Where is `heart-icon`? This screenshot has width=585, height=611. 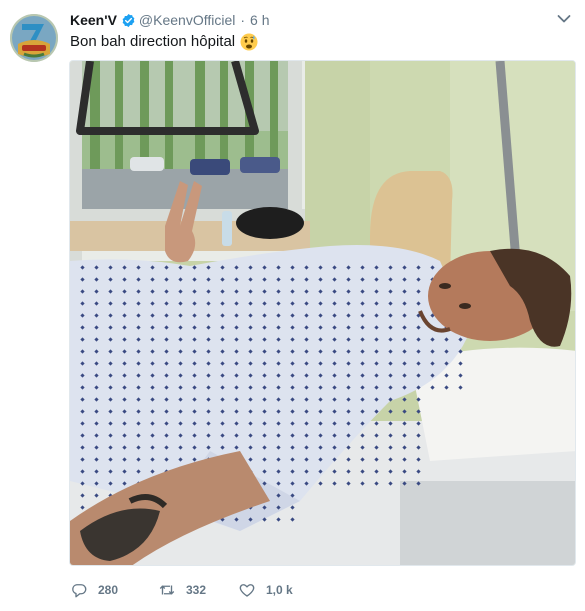 heart-icon is located at coordinates (247, 590).